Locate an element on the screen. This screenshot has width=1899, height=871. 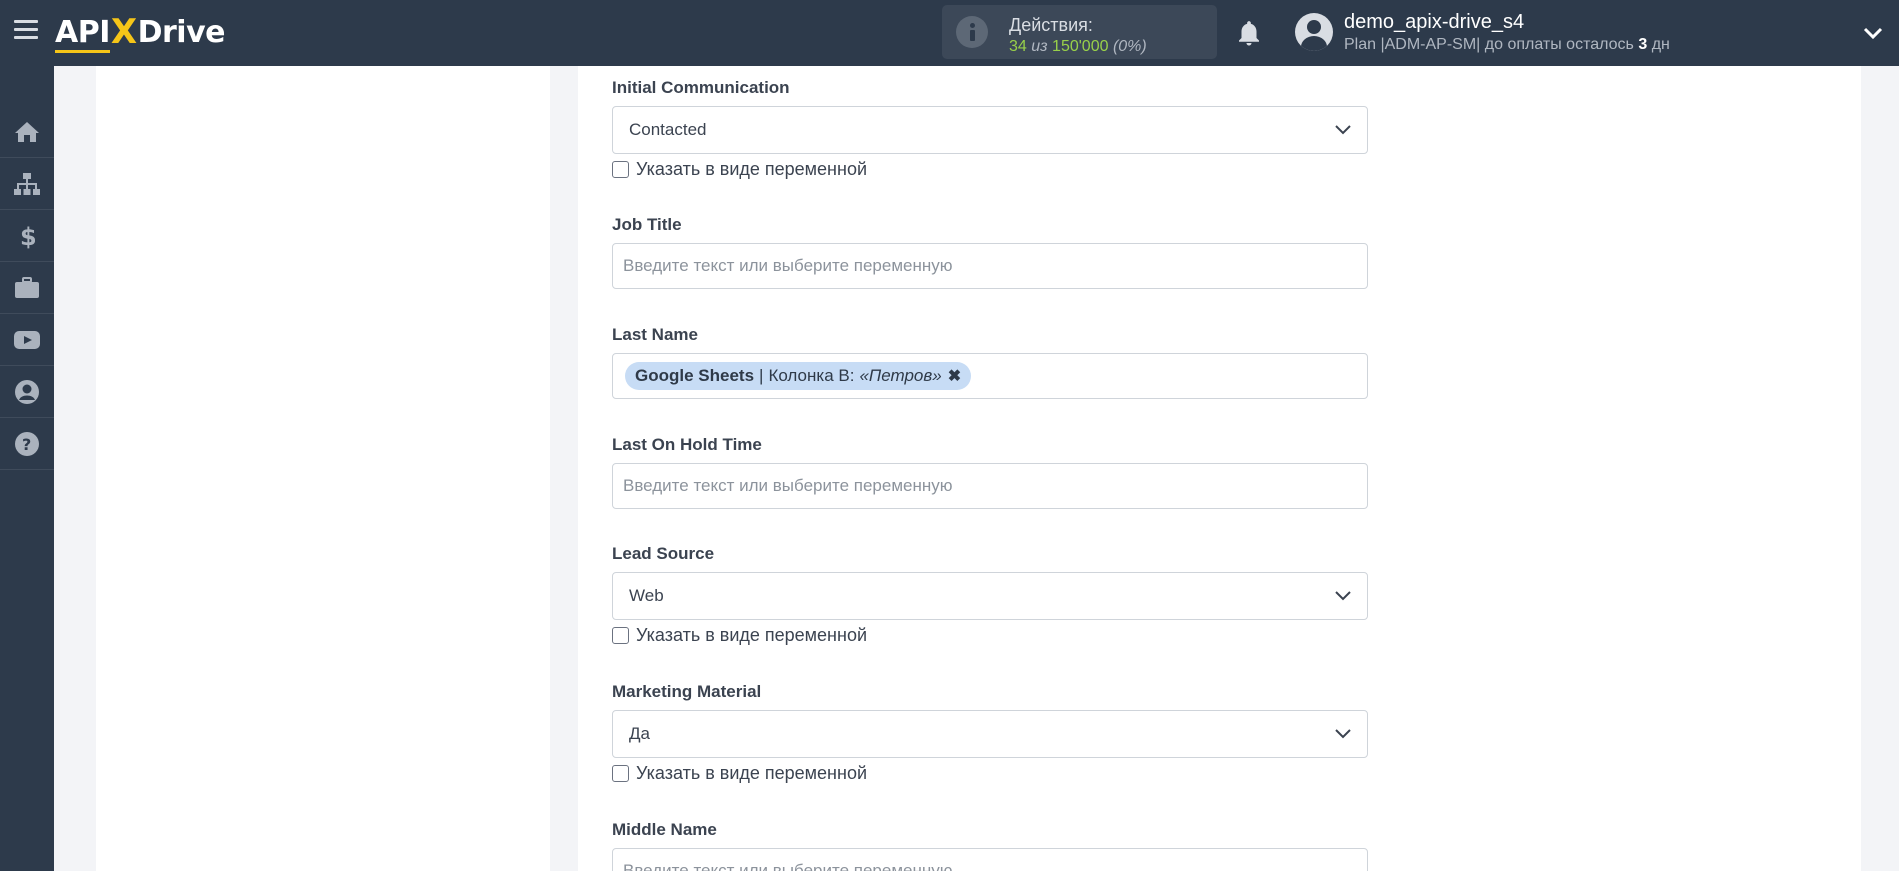
home-icon is located at coordinates (27, 131).